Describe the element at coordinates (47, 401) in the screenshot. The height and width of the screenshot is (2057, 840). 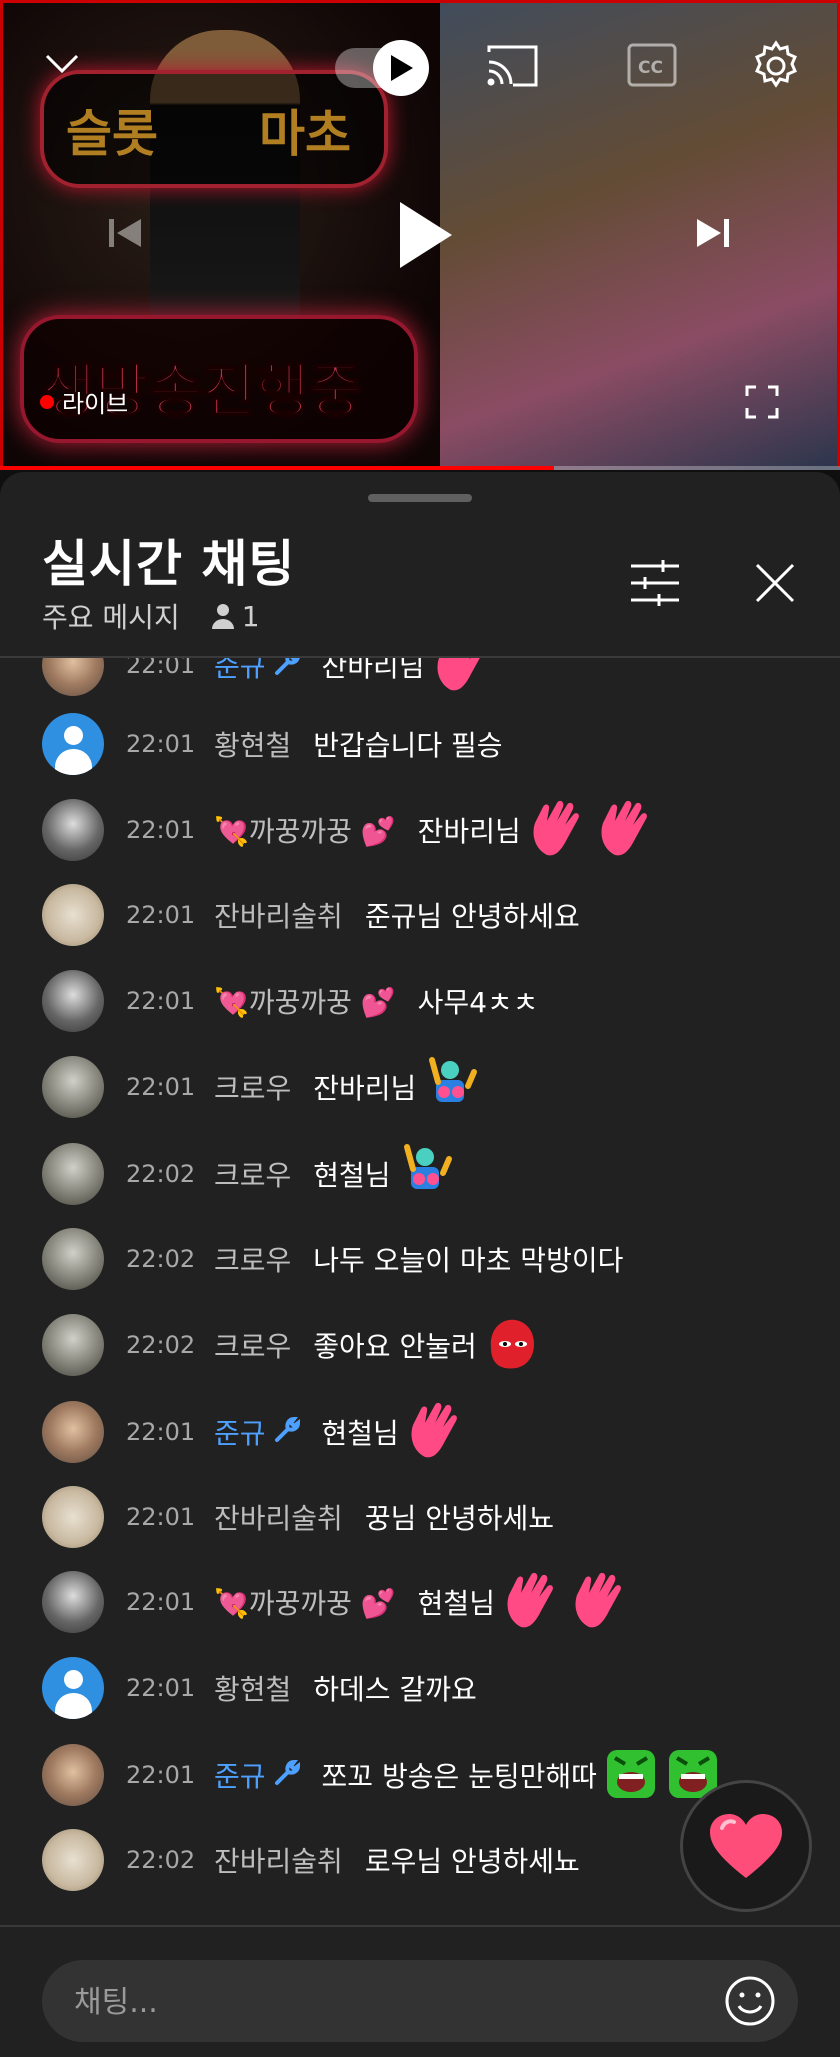
I see `live-dot` at that location.